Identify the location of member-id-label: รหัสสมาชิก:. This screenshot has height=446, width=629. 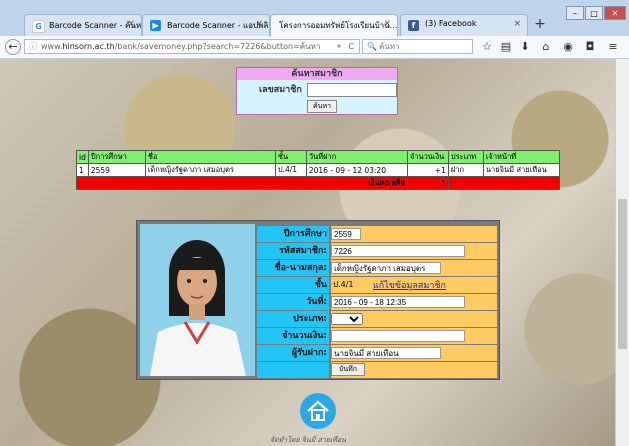
(293, 251).